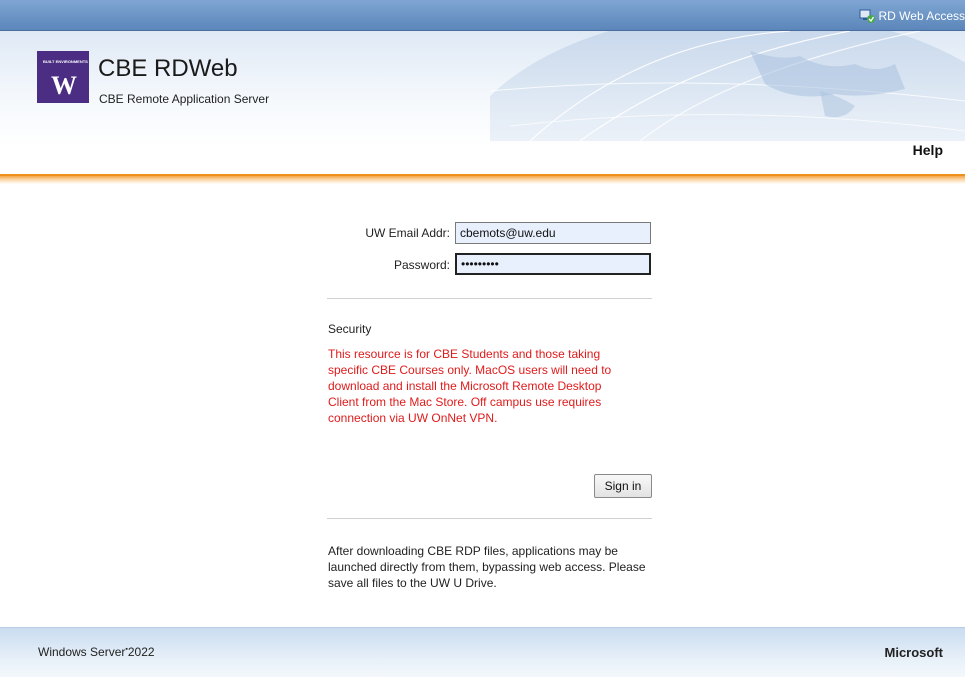  I want to click on password-label-row: Password:, so click(375, 265).